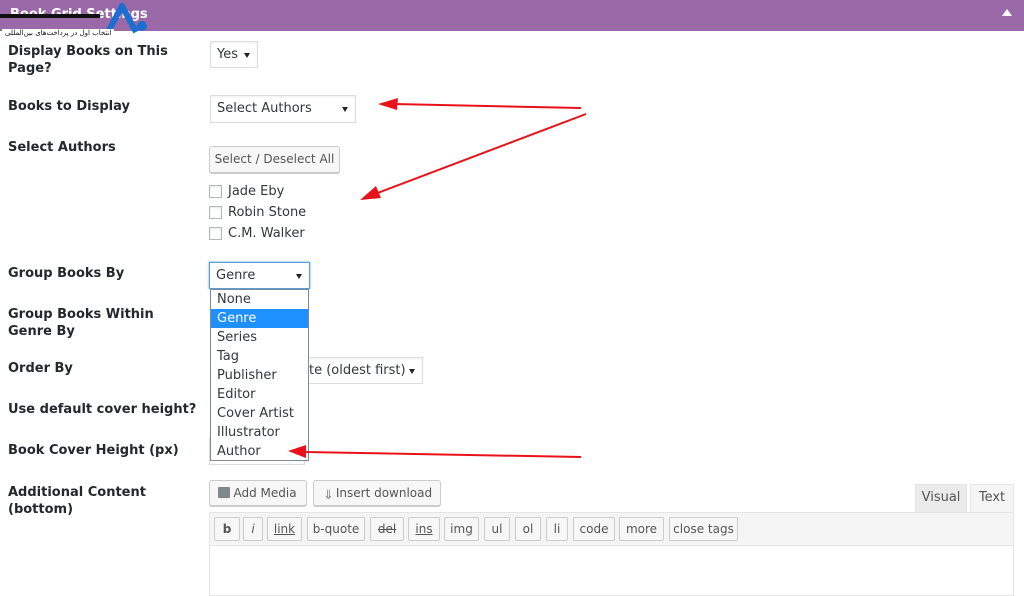  I want to click on author-name: Jade Eby, so click(256, 191).